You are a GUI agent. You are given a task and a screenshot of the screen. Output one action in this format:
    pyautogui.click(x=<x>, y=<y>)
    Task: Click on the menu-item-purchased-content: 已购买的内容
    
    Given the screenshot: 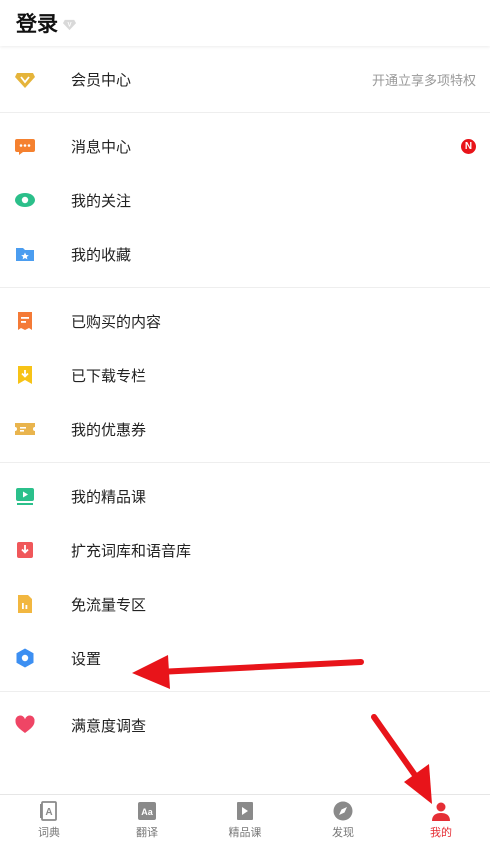 What is the action you would take?
    pyautogui.click(x=245, y=321)
    